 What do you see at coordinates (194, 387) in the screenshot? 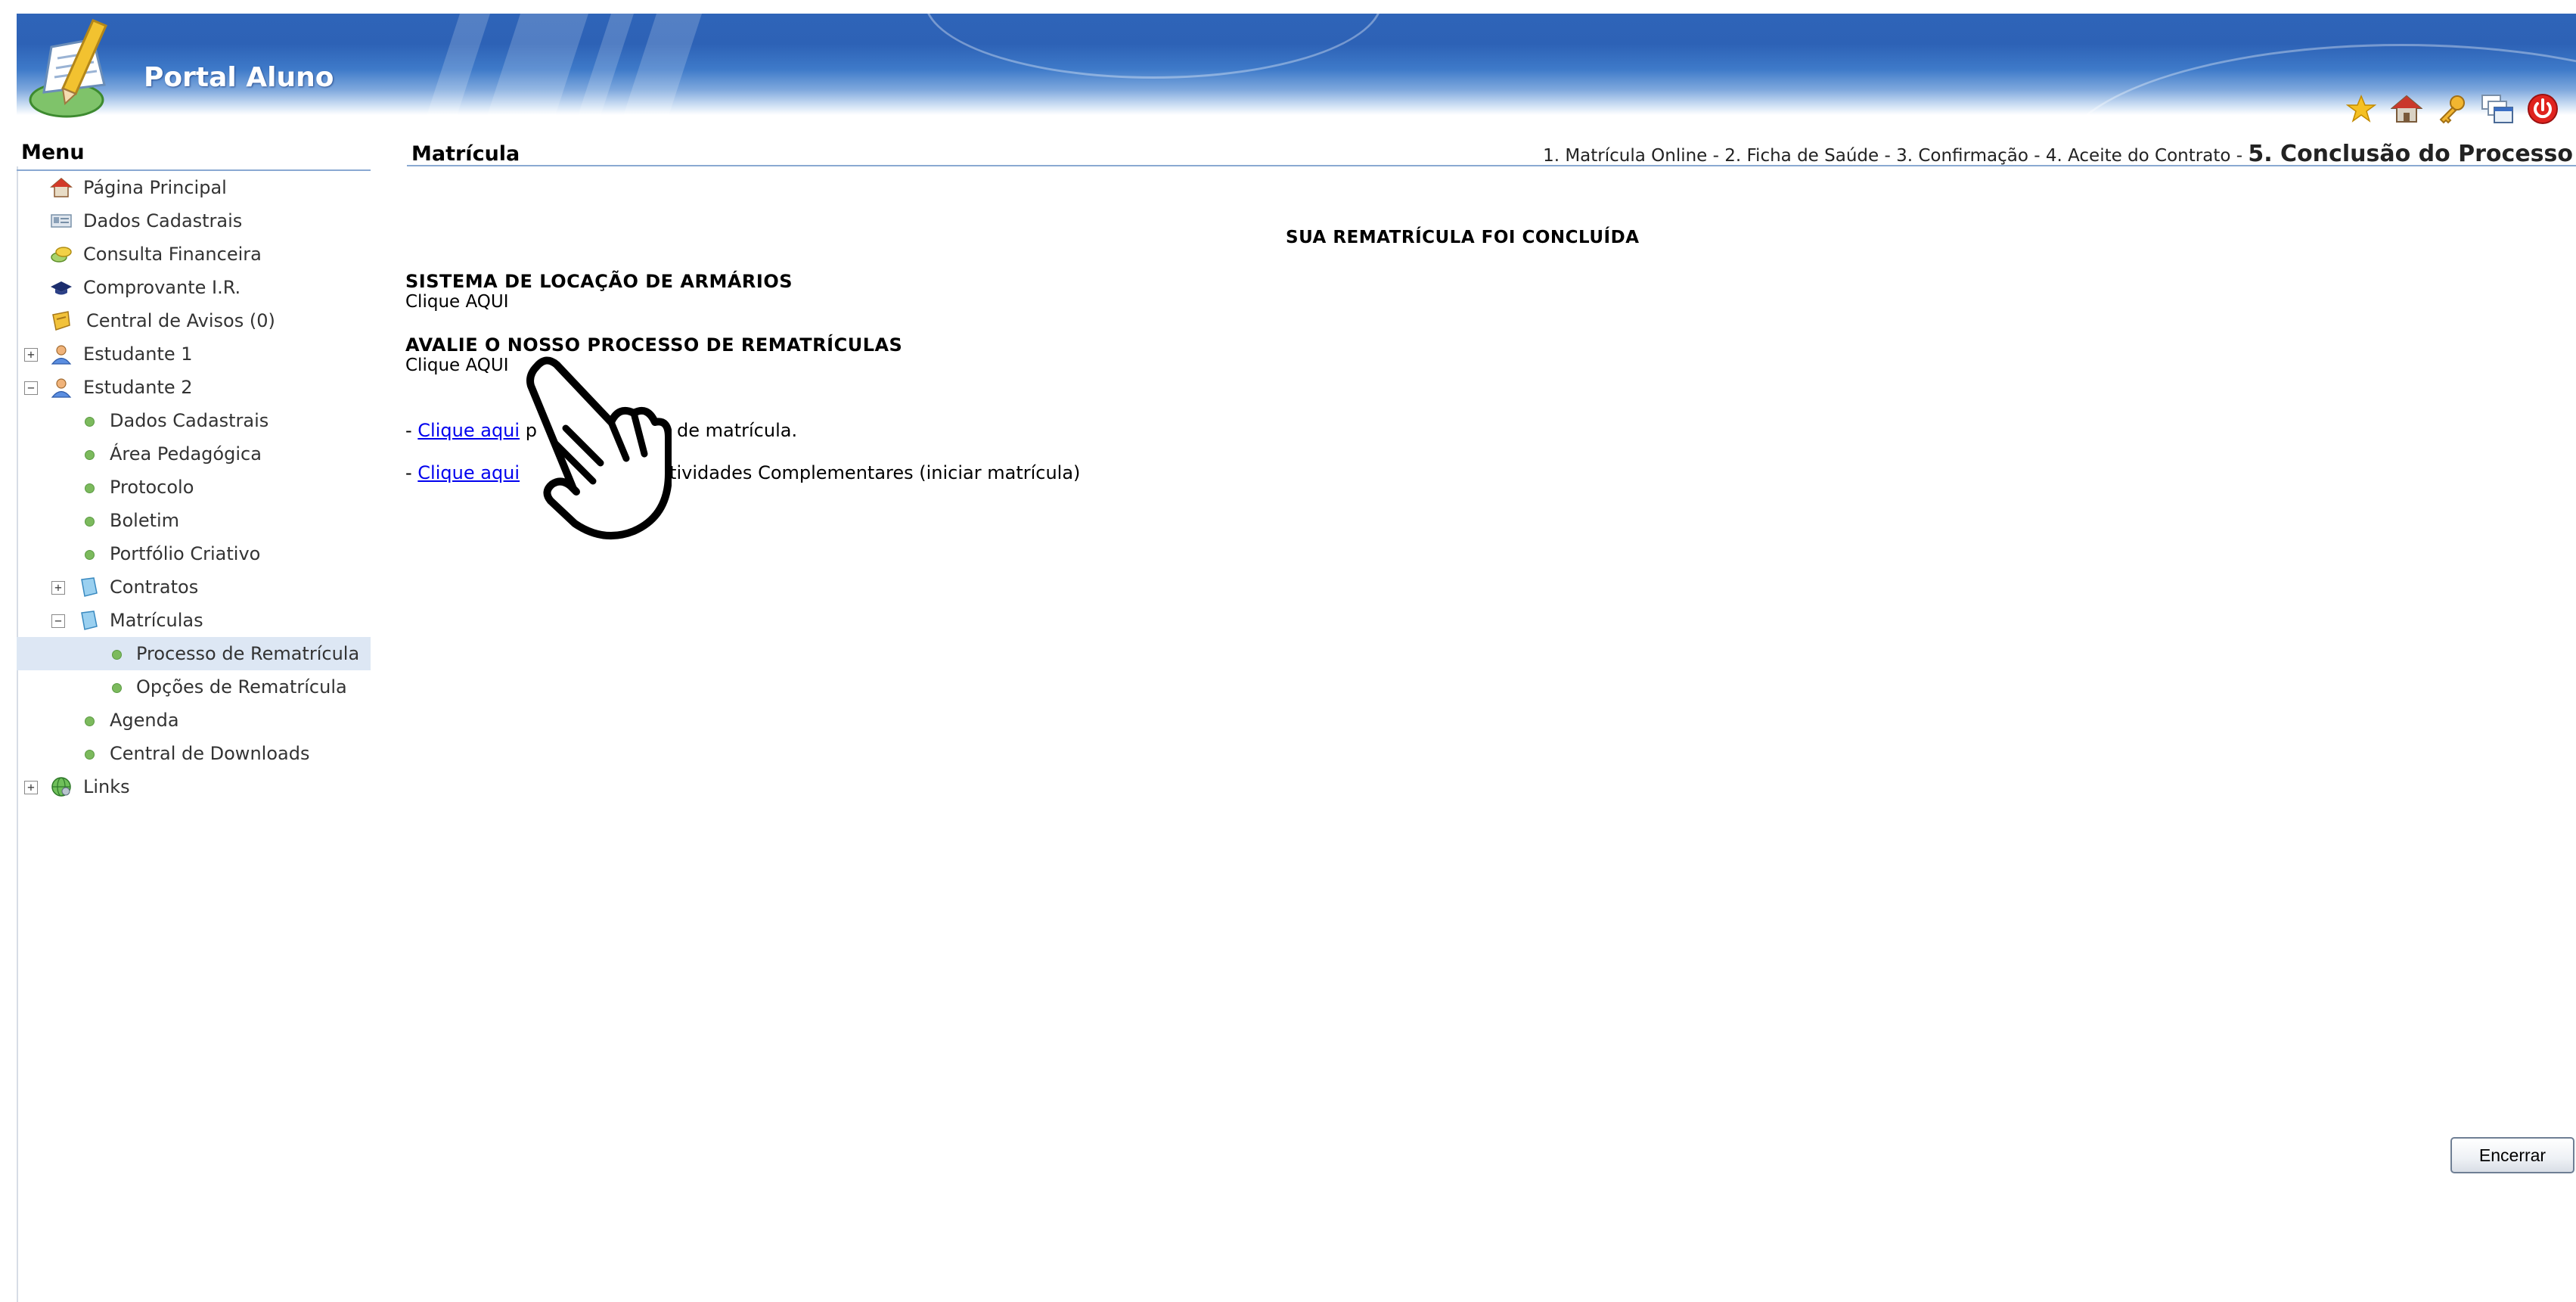
I see `sidebar-item-estudante-2: − Estudante 2` at bounding box center [194, 387].